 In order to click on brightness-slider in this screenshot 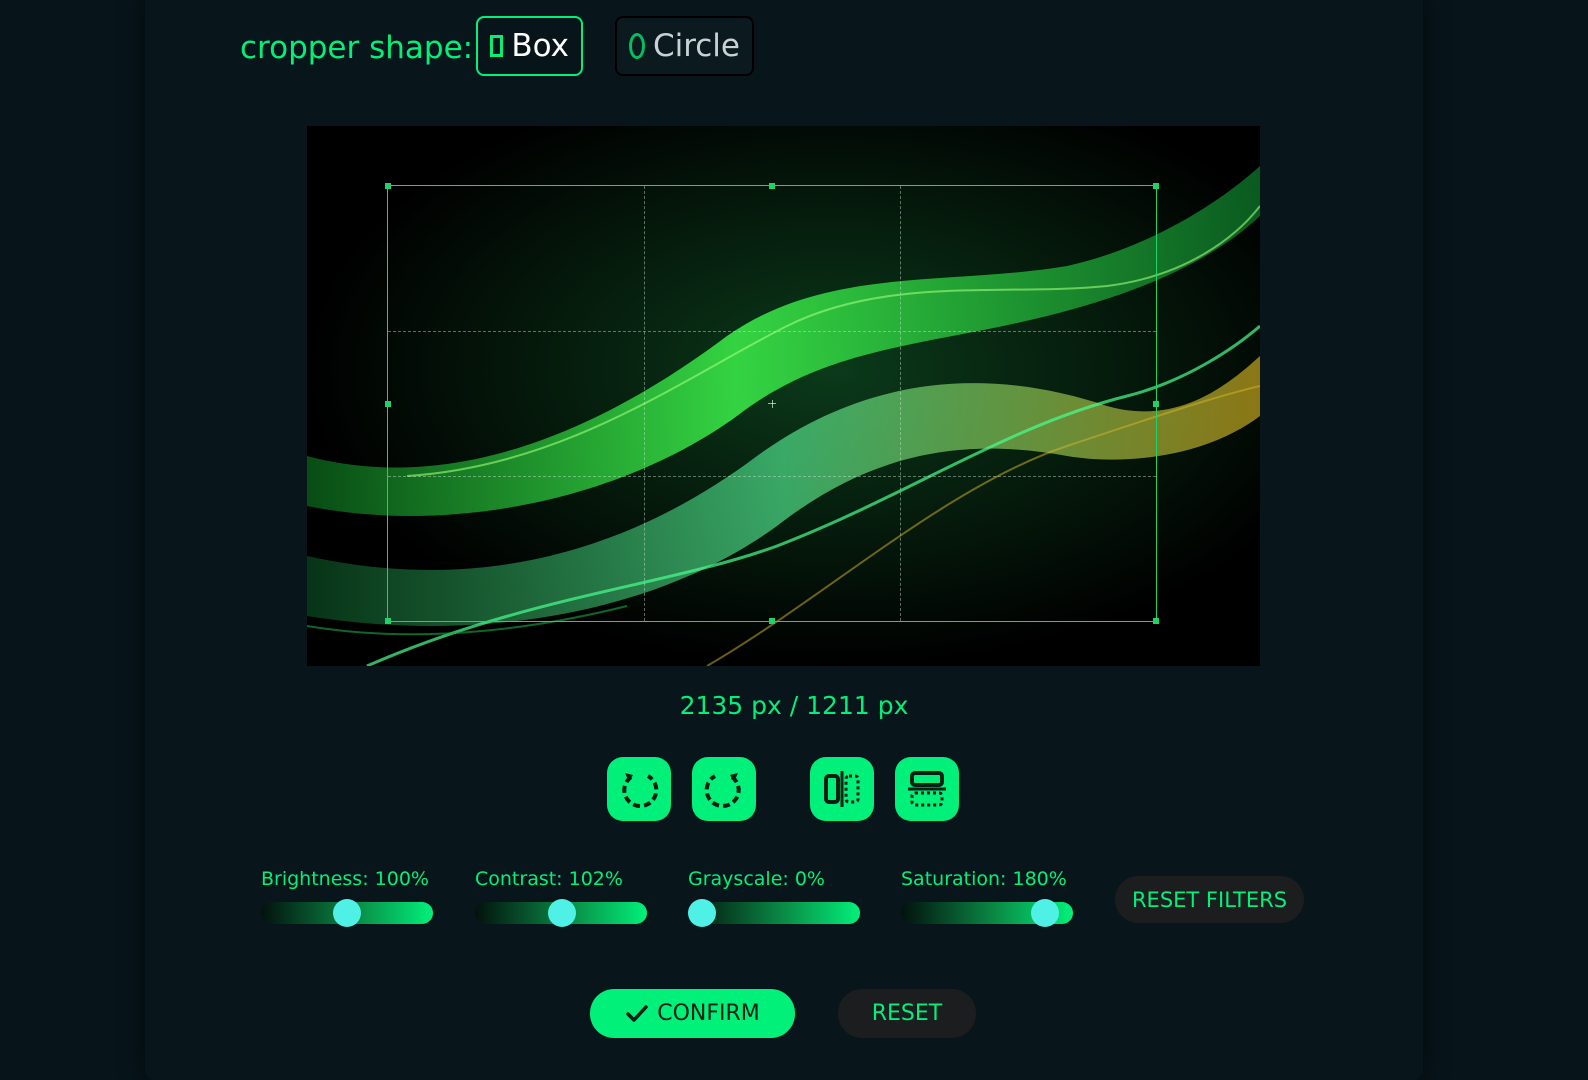, I will do `click(347, 913)`.